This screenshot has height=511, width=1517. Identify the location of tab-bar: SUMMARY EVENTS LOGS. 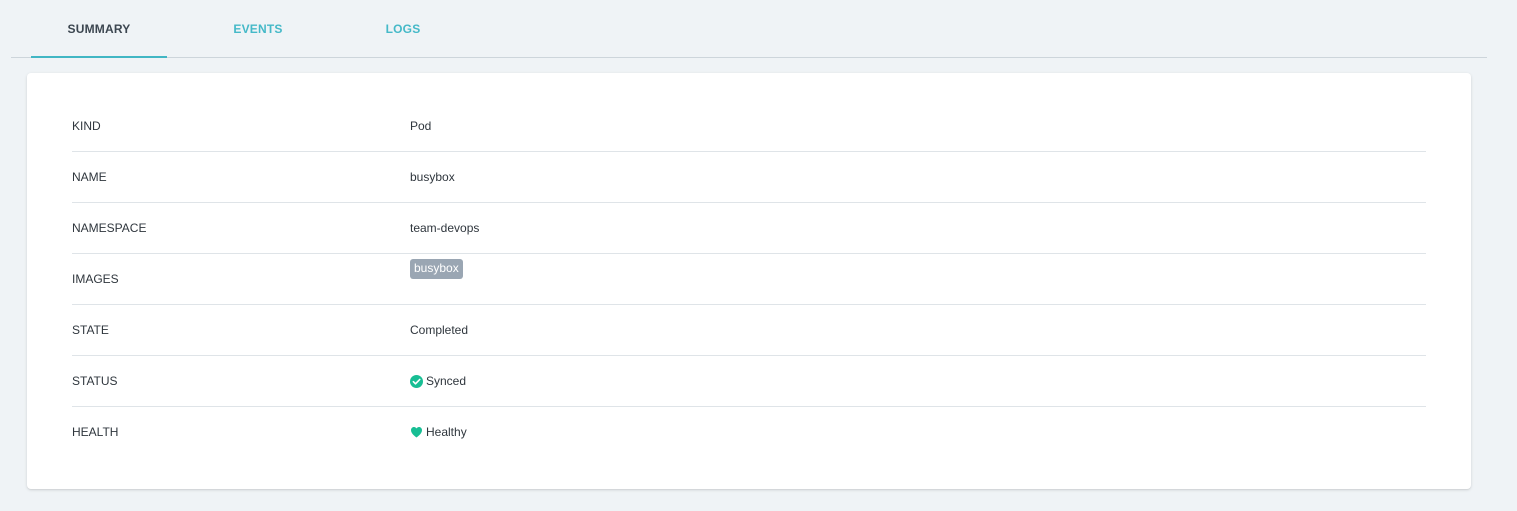
(749, 29).